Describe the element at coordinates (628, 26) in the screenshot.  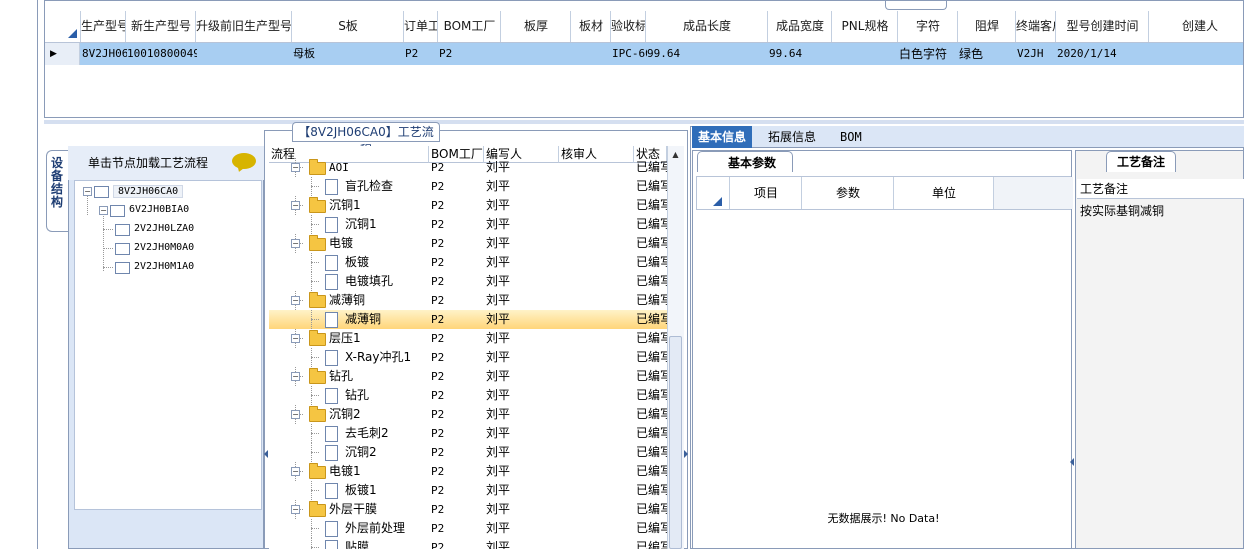
I see `column-header: 验收标准` at that location.